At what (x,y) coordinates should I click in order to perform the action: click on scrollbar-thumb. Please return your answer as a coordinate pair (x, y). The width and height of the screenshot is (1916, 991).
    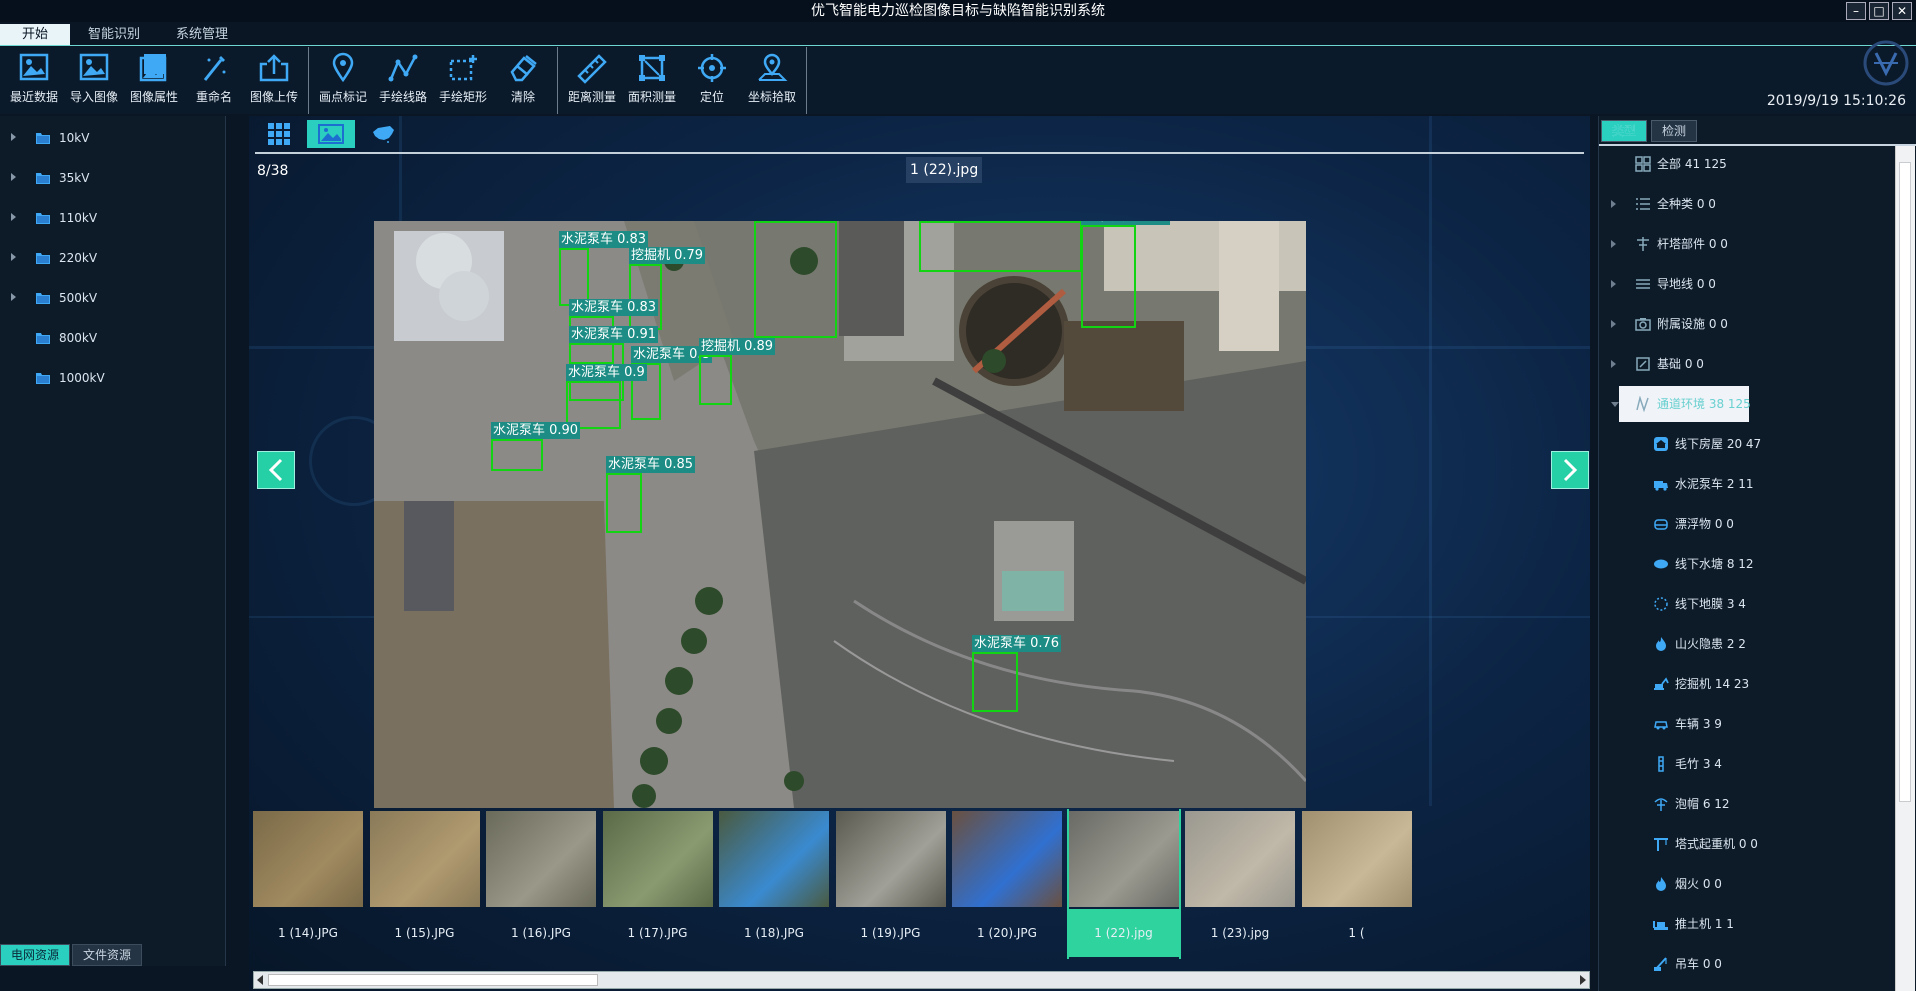
    Looking at the image, I should click on (433, 980).